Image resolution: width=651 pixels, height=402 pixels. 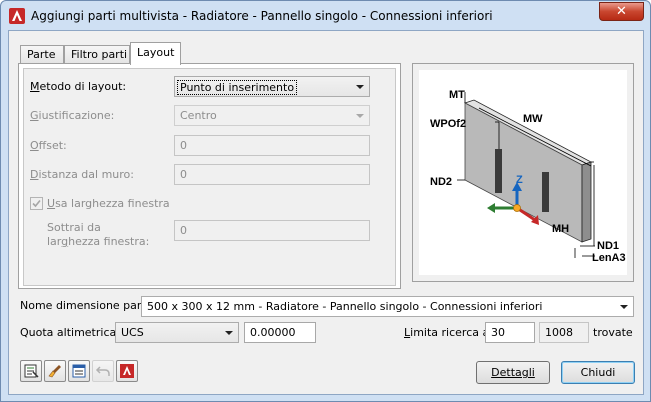 What do you see at coordinates (613, 332) in the screenshot?
I see `found-label: trovate` at bounding box center [613, 332].